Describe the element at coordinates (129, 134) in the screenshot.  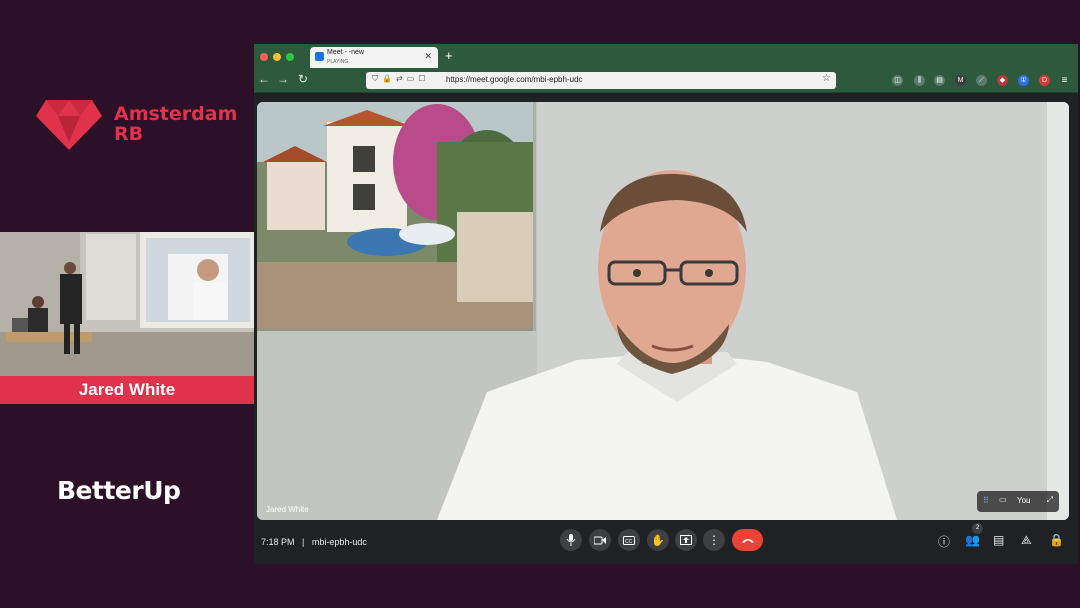
I see `brand-line-2: RB` at that location.